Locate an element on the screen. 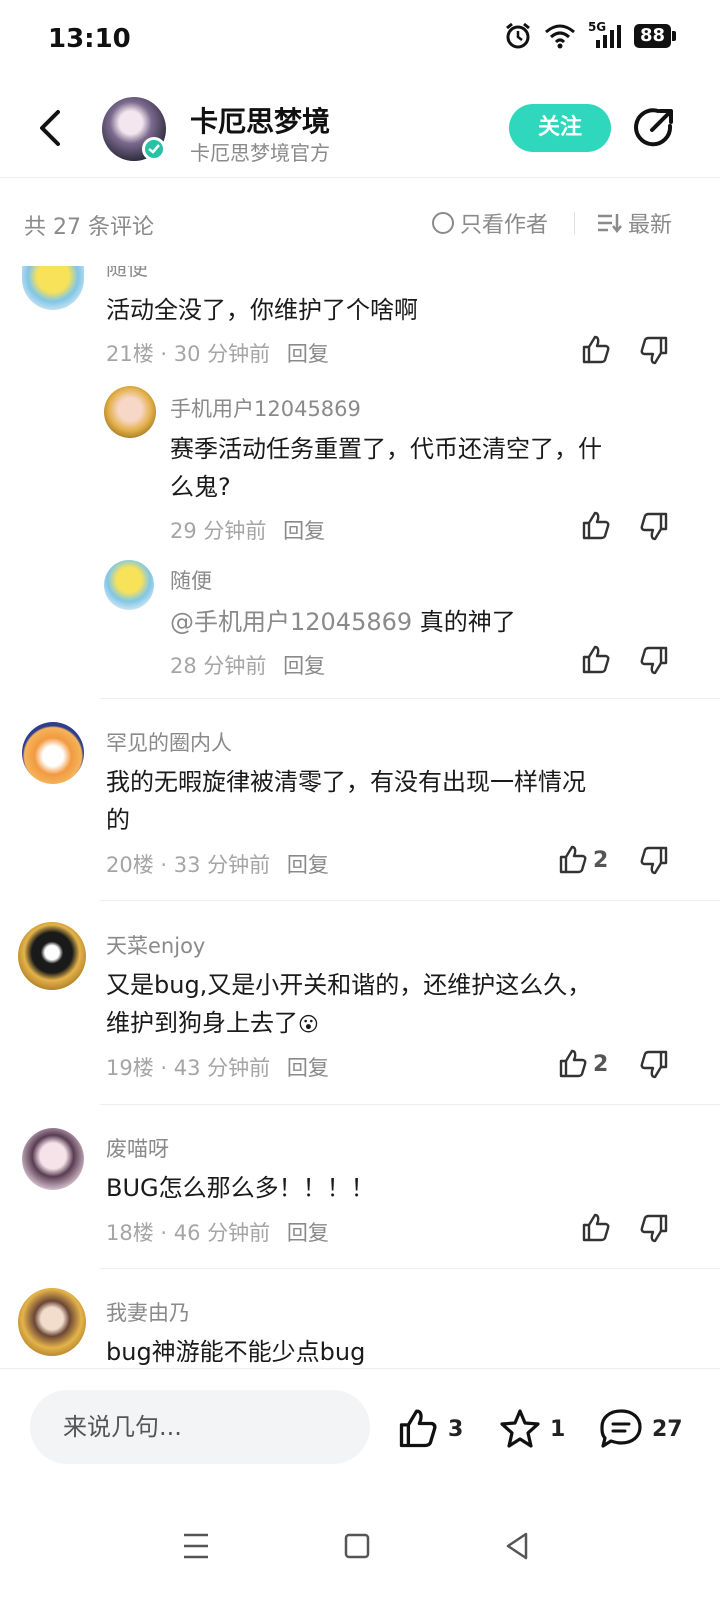  username: 我妻由乃 is located at coordinates (148, 1312).